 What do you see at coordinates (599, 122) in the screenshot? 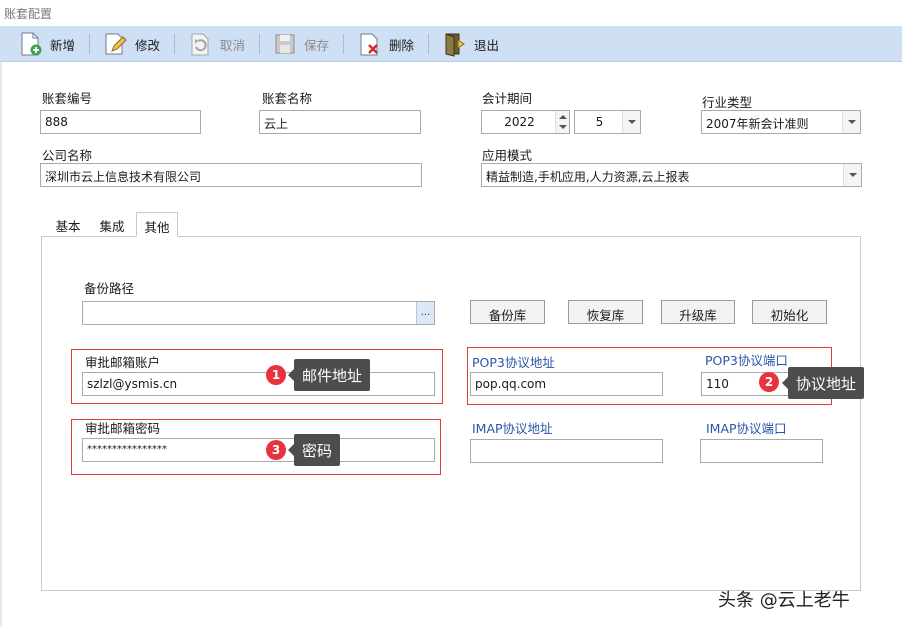
I see `period-month-value: 5` at bounding box center [599, 122].